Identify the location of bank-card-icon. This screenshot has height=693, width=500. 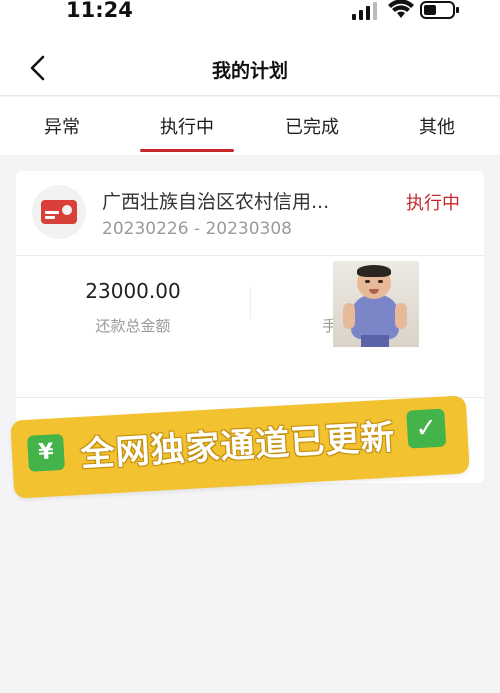
(59, 212).